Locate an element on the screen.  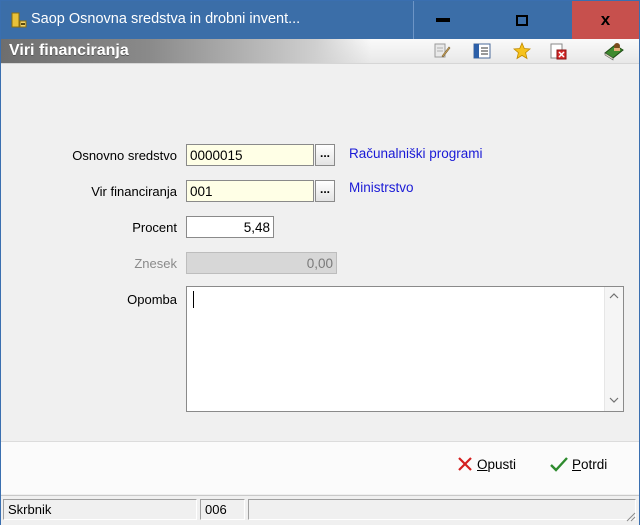
opomba-label: Opomba is located at coordinates (152, 299).